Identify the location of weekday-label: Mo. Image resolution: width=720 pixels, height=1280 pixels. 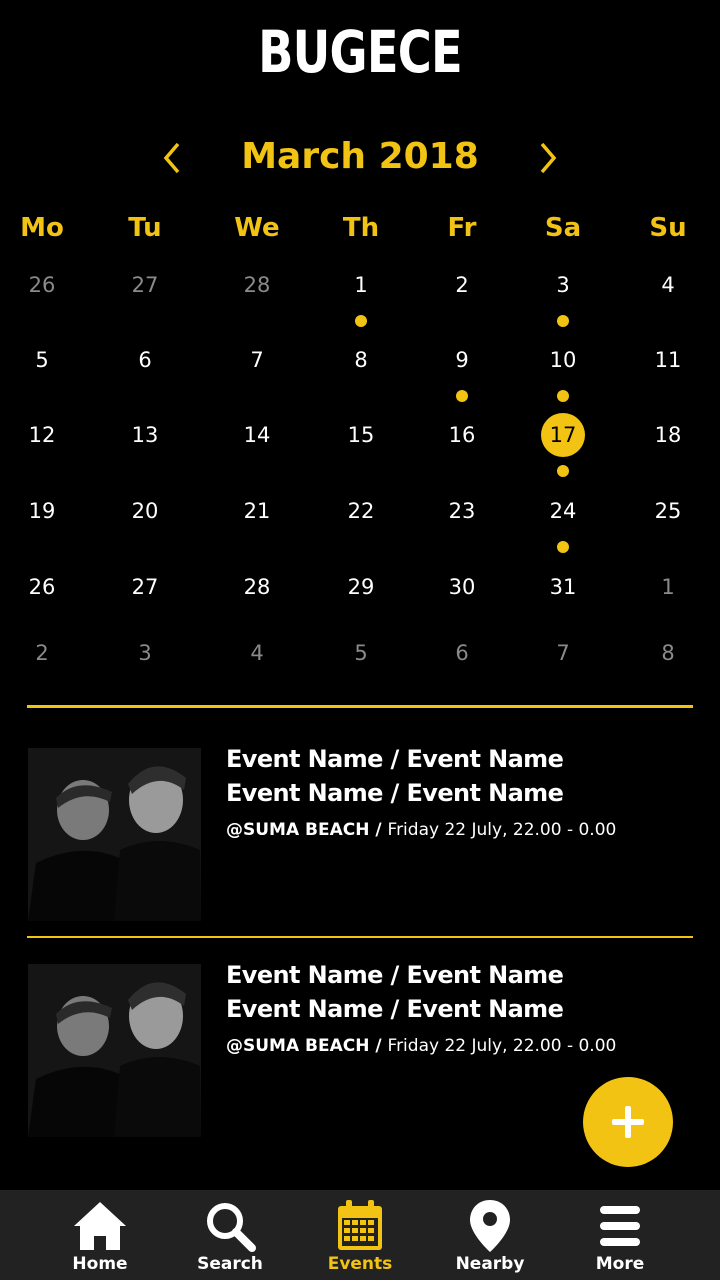
(42, 228).